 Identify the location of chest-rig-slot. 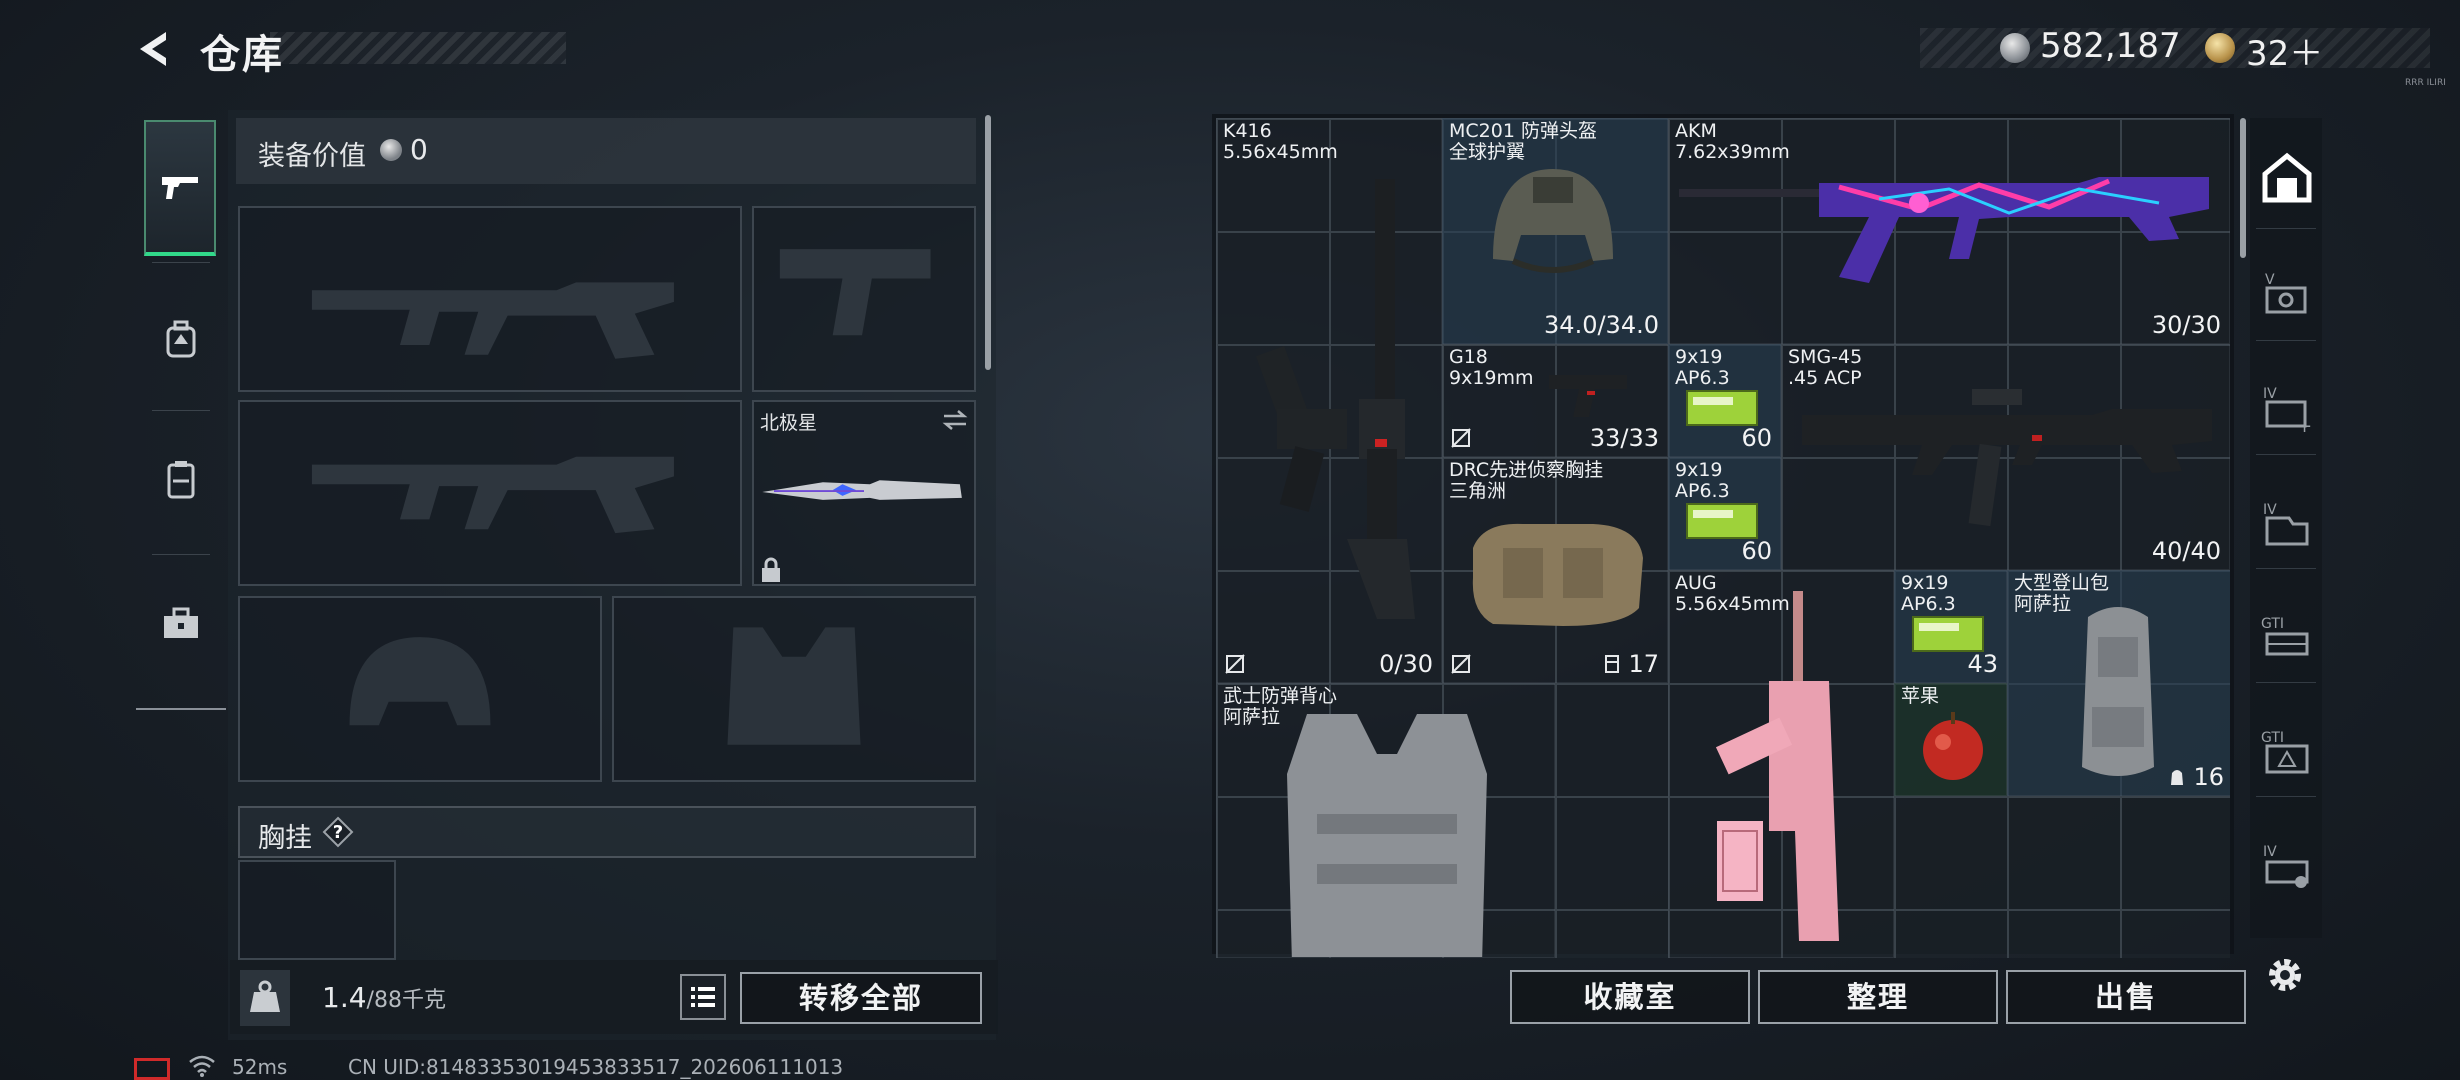
(317, 910).